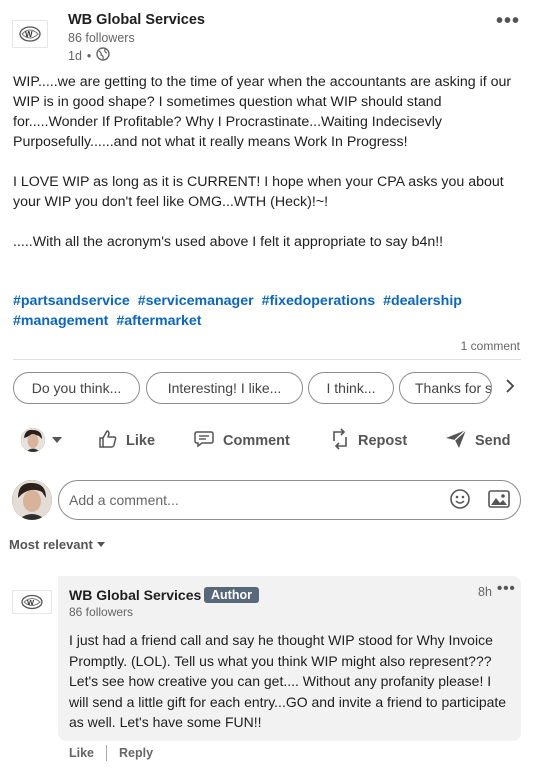 The width and height of the screenshot is (537, 770). What do you see at coordinates (231, 595) in the screenshot?
I see `author-badge: Author` at bounding box center [231, 595].